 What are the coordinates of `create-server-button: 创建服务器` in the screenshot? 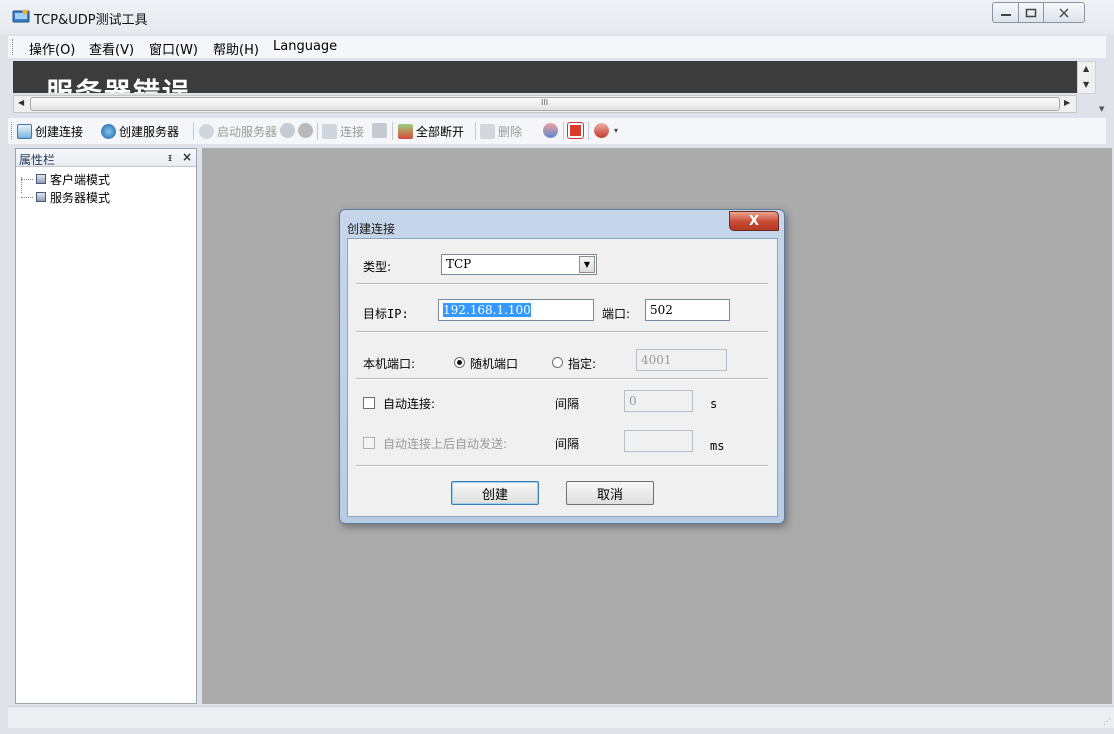 It's located at (140, 131).